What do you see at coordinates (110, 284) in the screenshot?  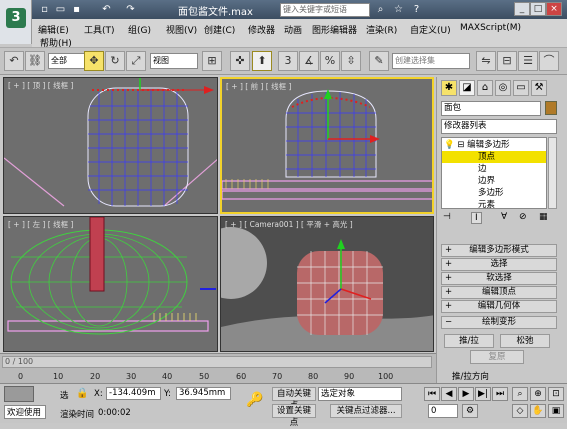 I see `viewport-left: [ + ] [ 左 ] [ 线框 ]` at bounding box center [110, 284].